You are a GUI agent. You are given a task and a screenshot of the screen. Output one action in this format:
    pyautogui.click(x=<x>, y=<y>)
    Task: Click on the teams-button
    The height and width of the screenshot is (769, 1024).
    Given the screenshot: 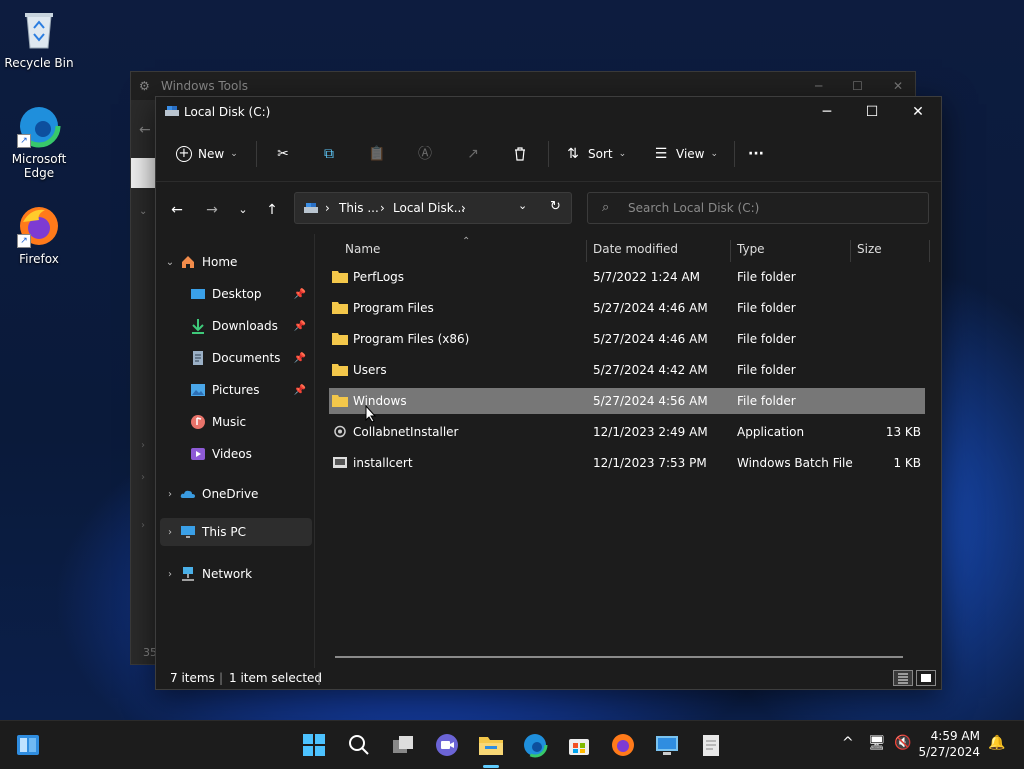 What is the action you would take?
    pyautogui.click(x=447, y=745)
    